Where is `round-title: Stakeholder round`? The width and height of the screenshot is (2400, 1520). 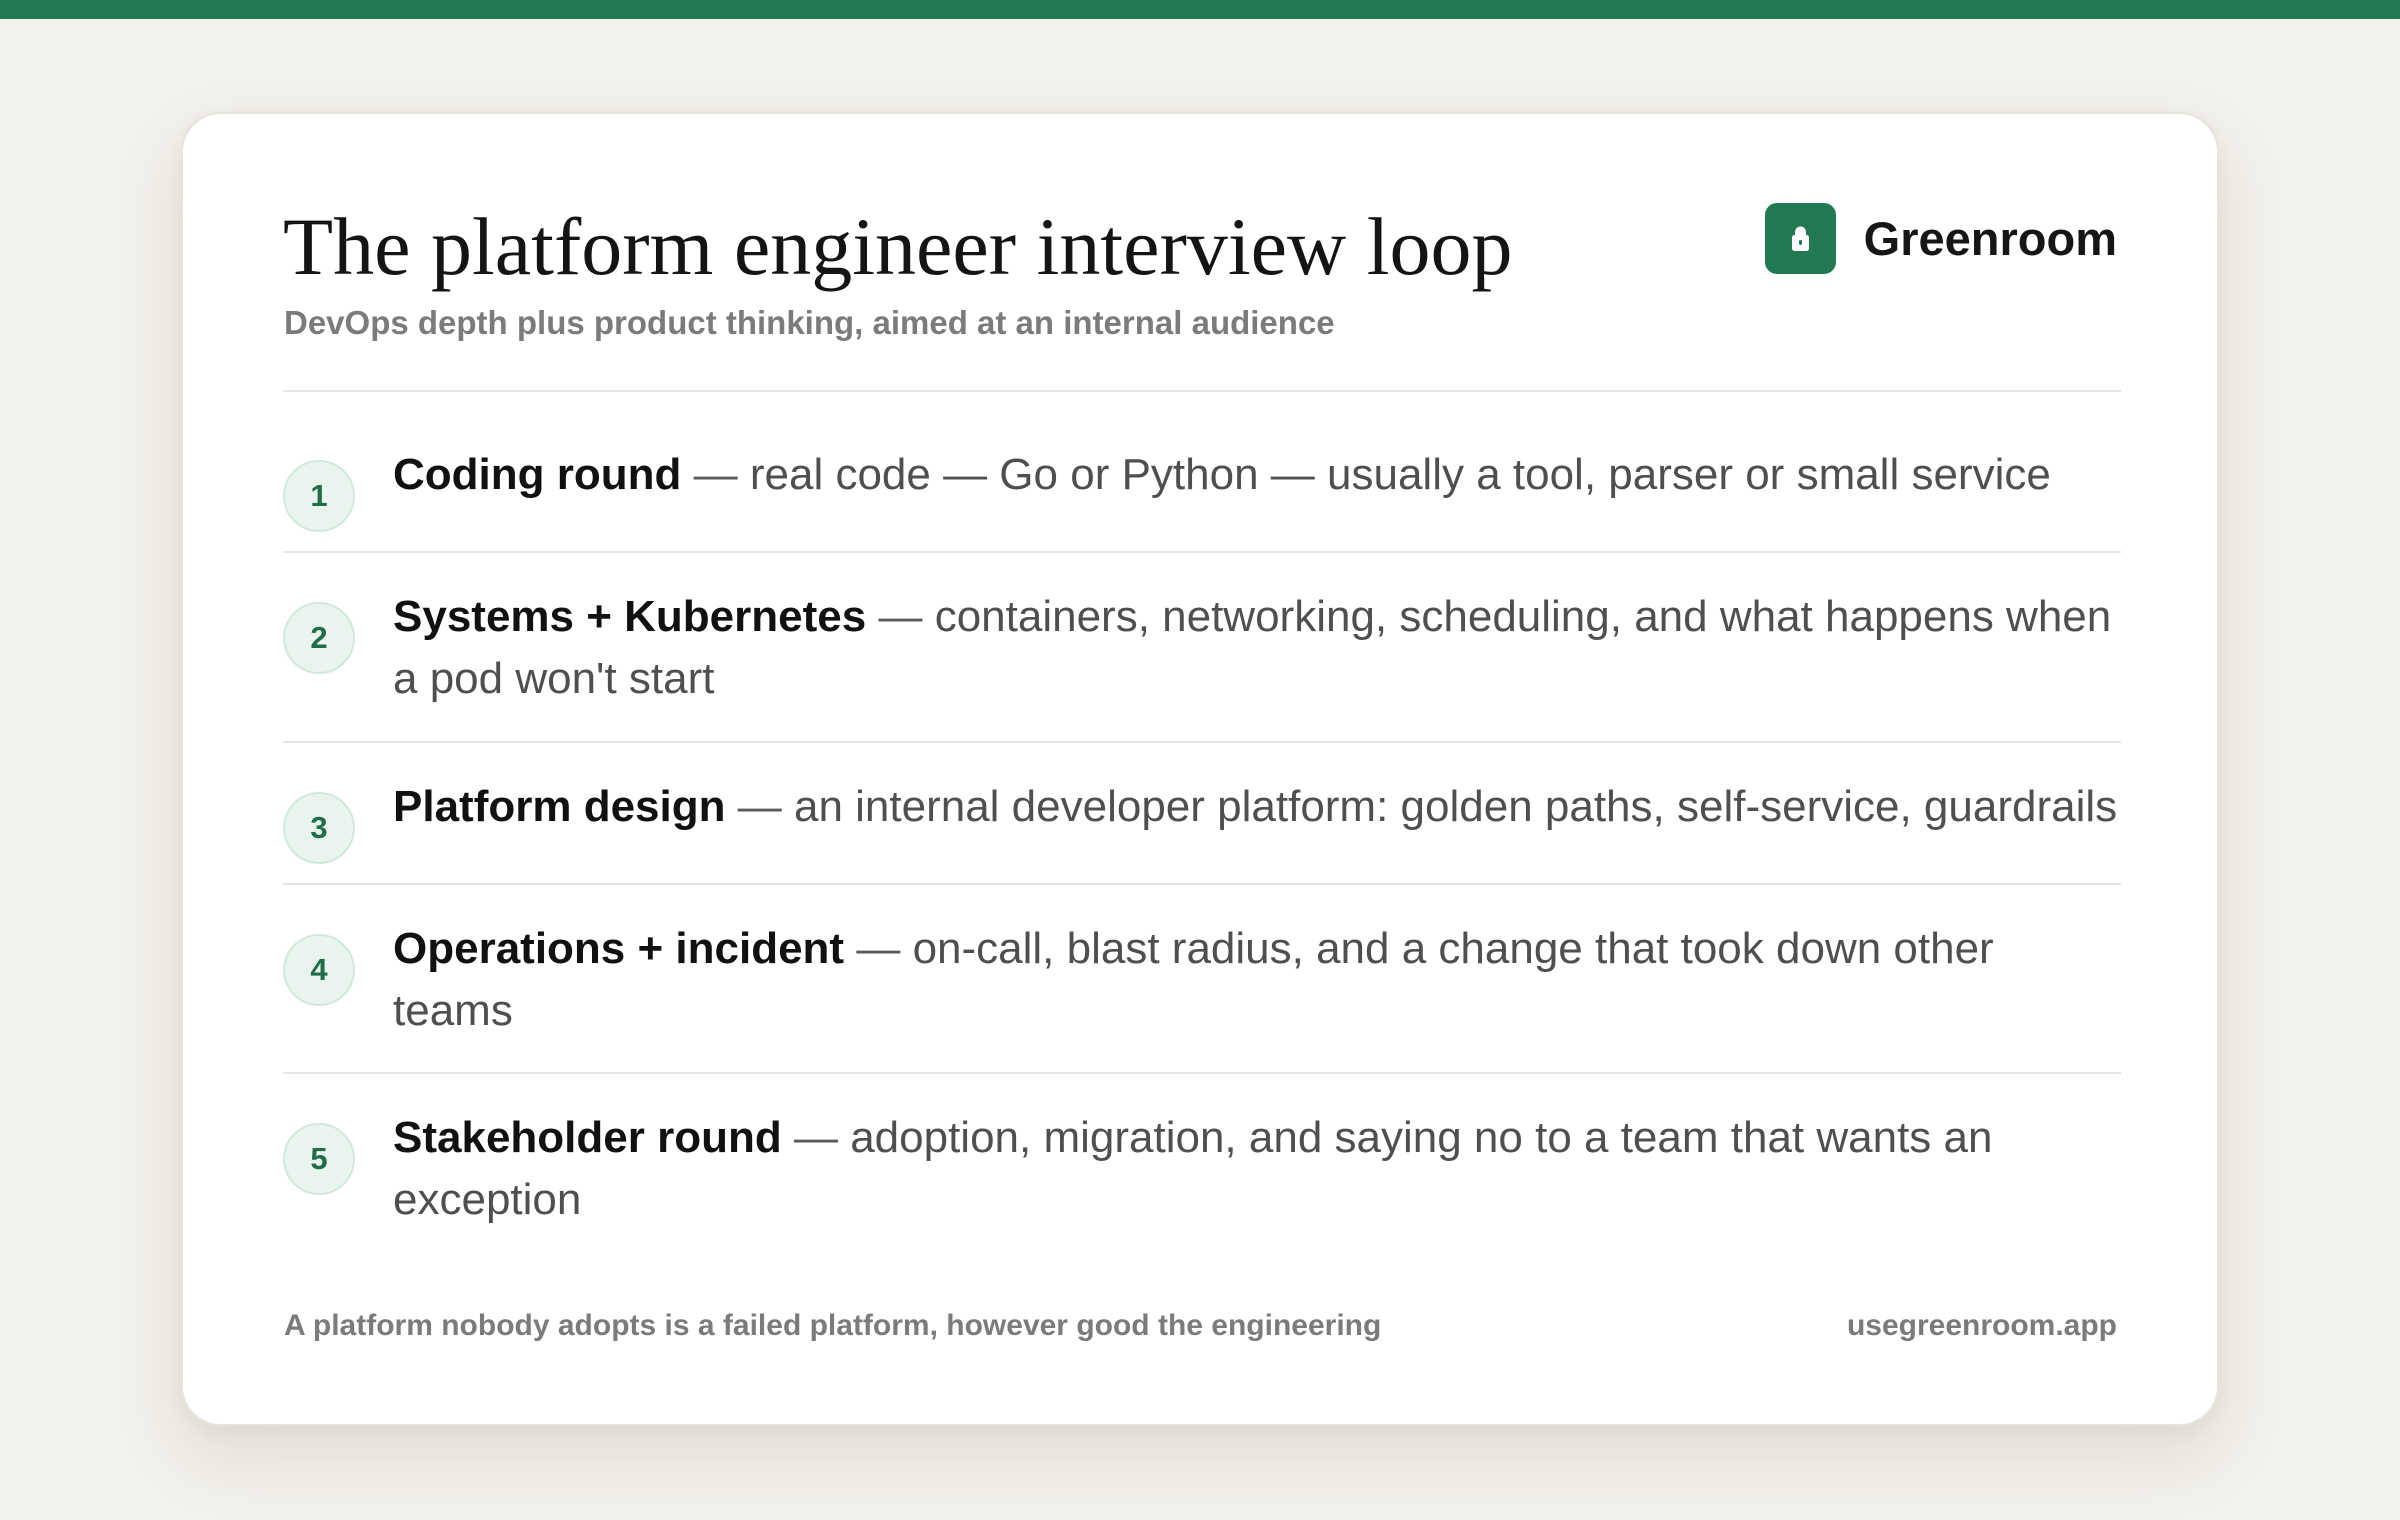 round-title: Stakeholder round is located at coordinates (587, 1137).